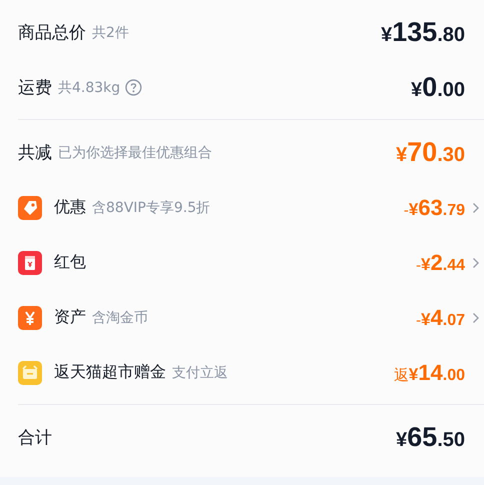 This screenshot has height=485, width=484. I want to click on price: ¥135.80, so click(423, 32).